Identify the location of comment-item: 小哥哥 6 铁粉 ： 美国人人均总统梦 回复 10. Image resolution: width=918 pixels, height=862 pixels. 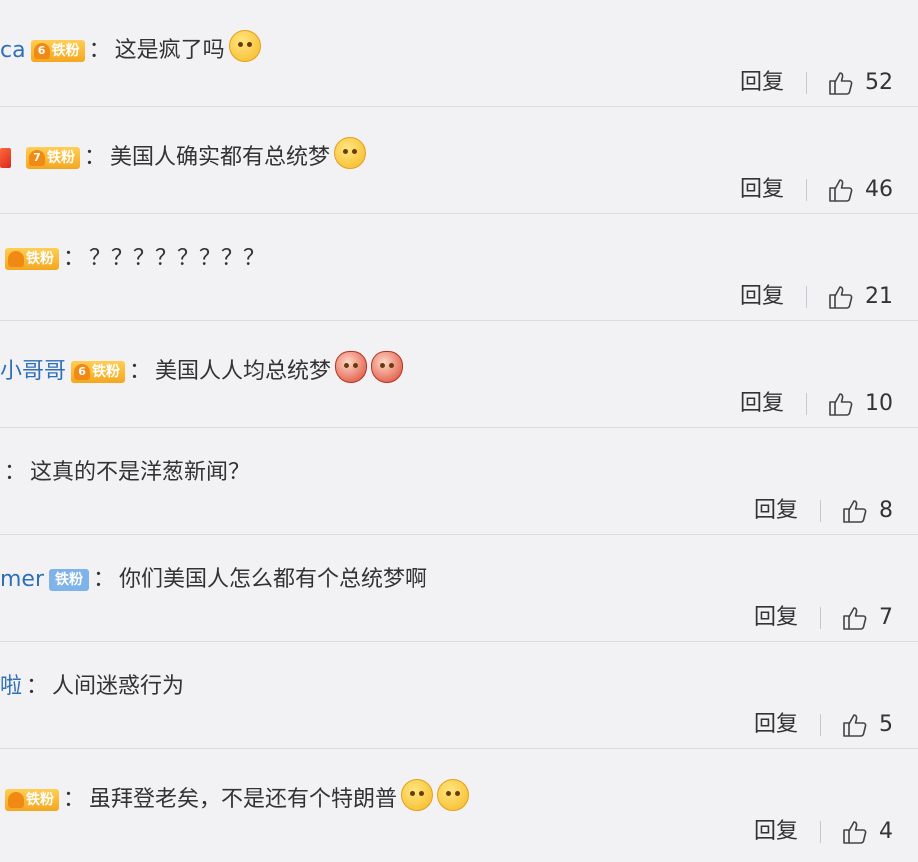
(459, 374).